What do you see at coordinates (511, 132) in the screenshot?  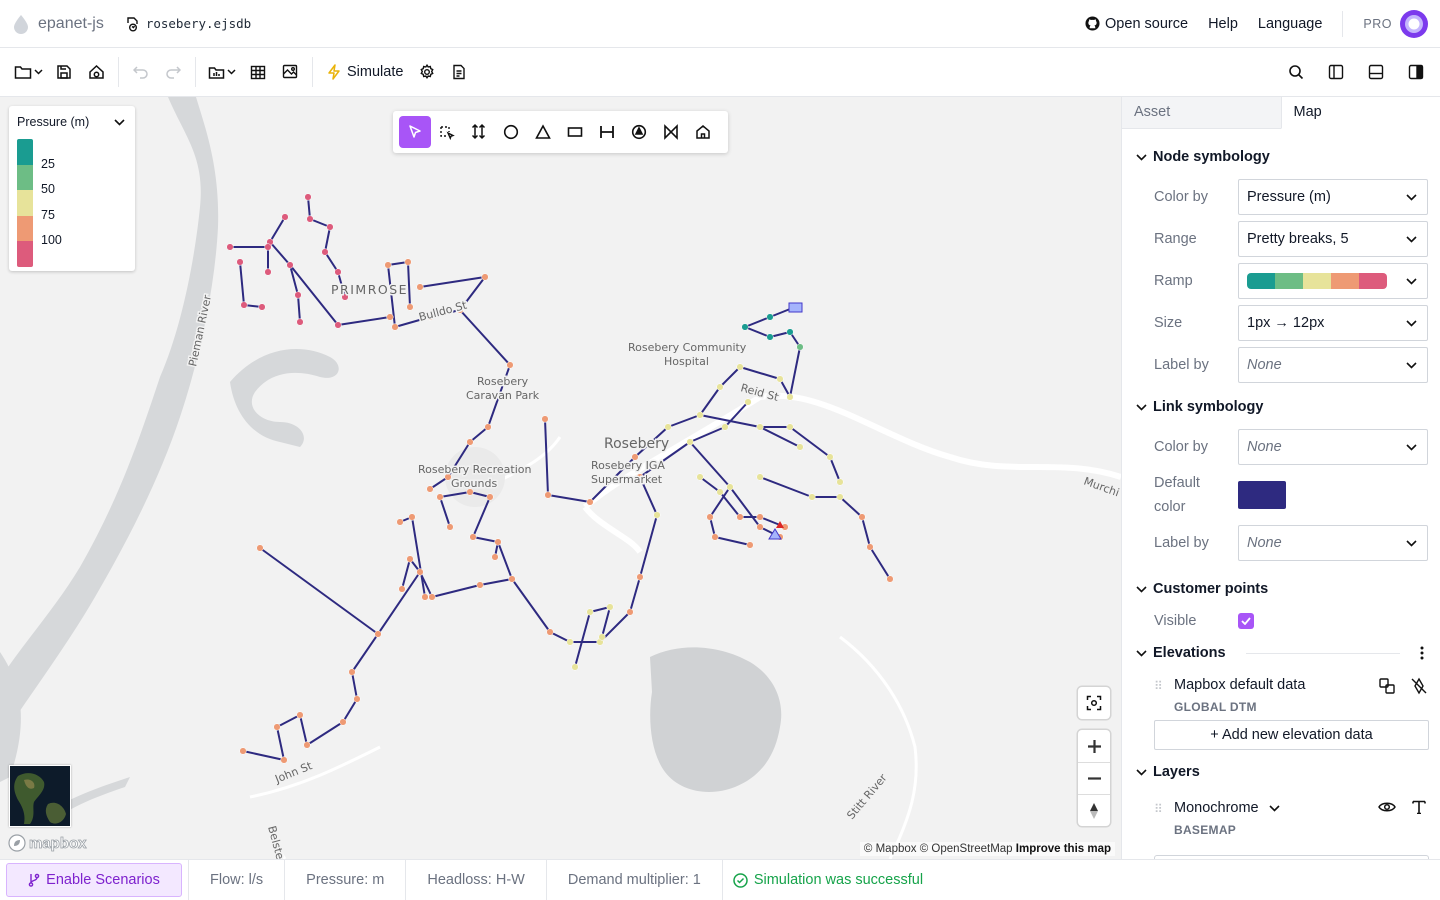 I see `add-junction-button` at bounding box center [511, 132].